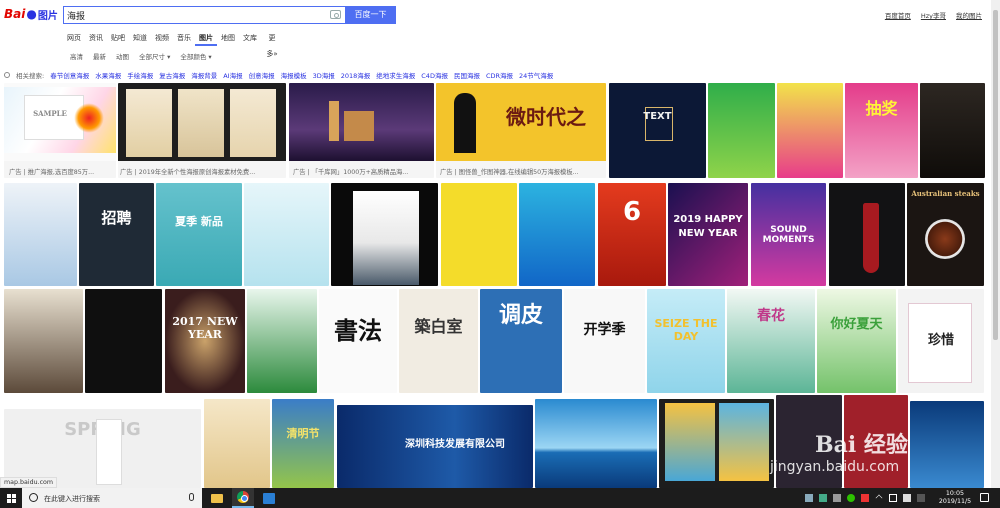  I want to click on expand-tray-icon, so click(879, 498).